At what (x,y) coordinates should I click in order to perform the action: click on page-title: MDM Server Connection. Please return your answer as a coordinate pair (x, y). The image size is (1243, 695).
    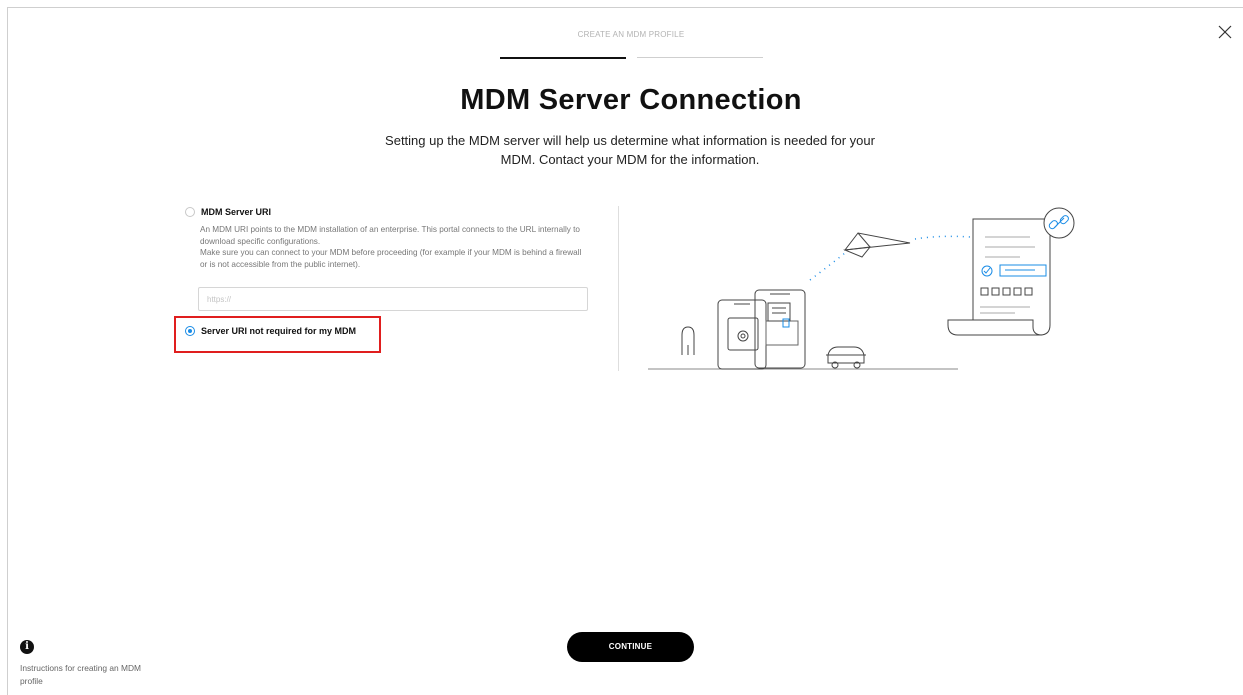
    Looking at the image, I should click on (631, 100).